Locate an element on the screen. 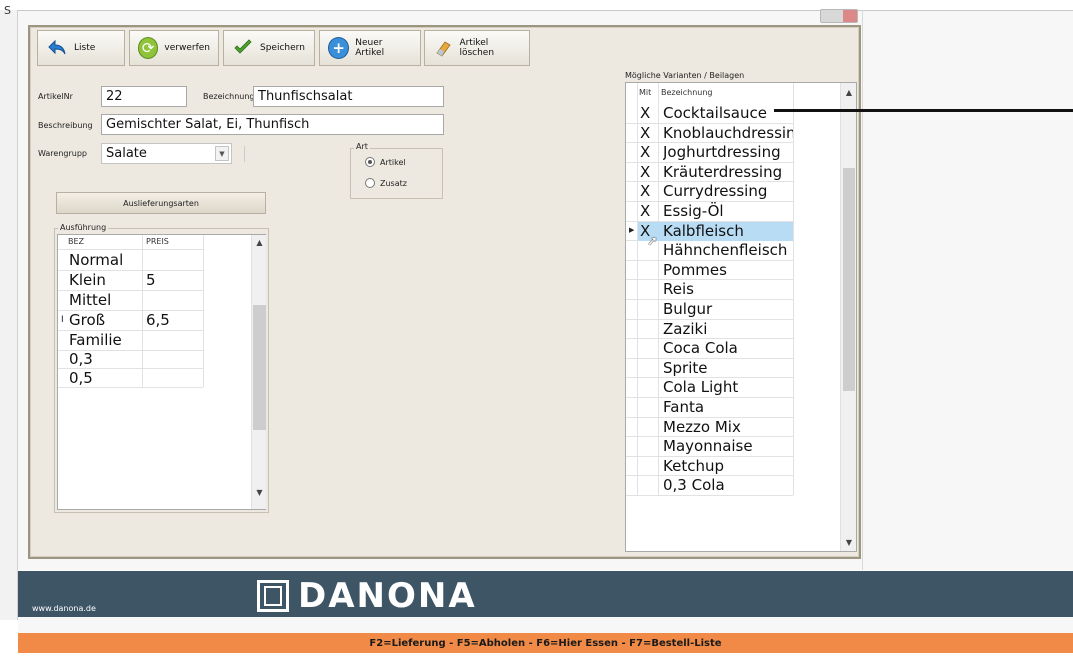  list-item: Kalbfleisch is located at coordinates (728, 231).